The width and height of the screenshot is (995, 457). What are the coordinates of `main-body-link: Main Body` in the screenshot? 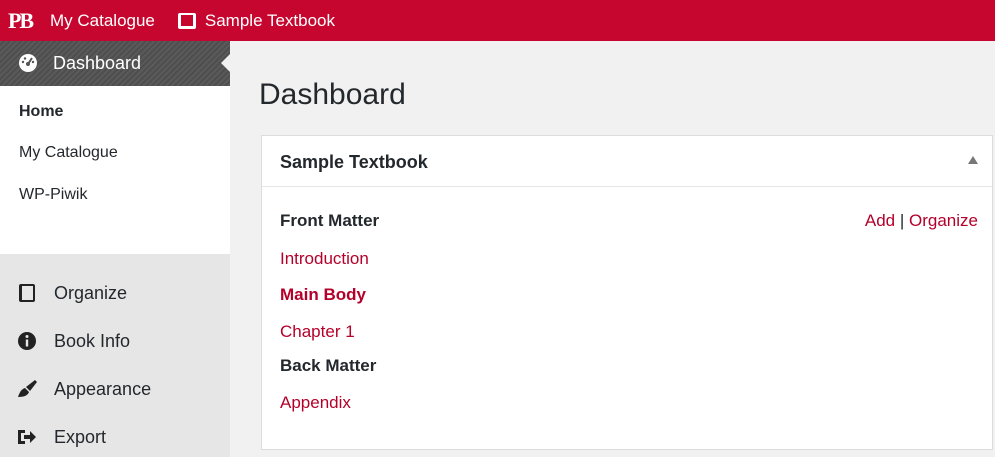 It's located at (323, 295).